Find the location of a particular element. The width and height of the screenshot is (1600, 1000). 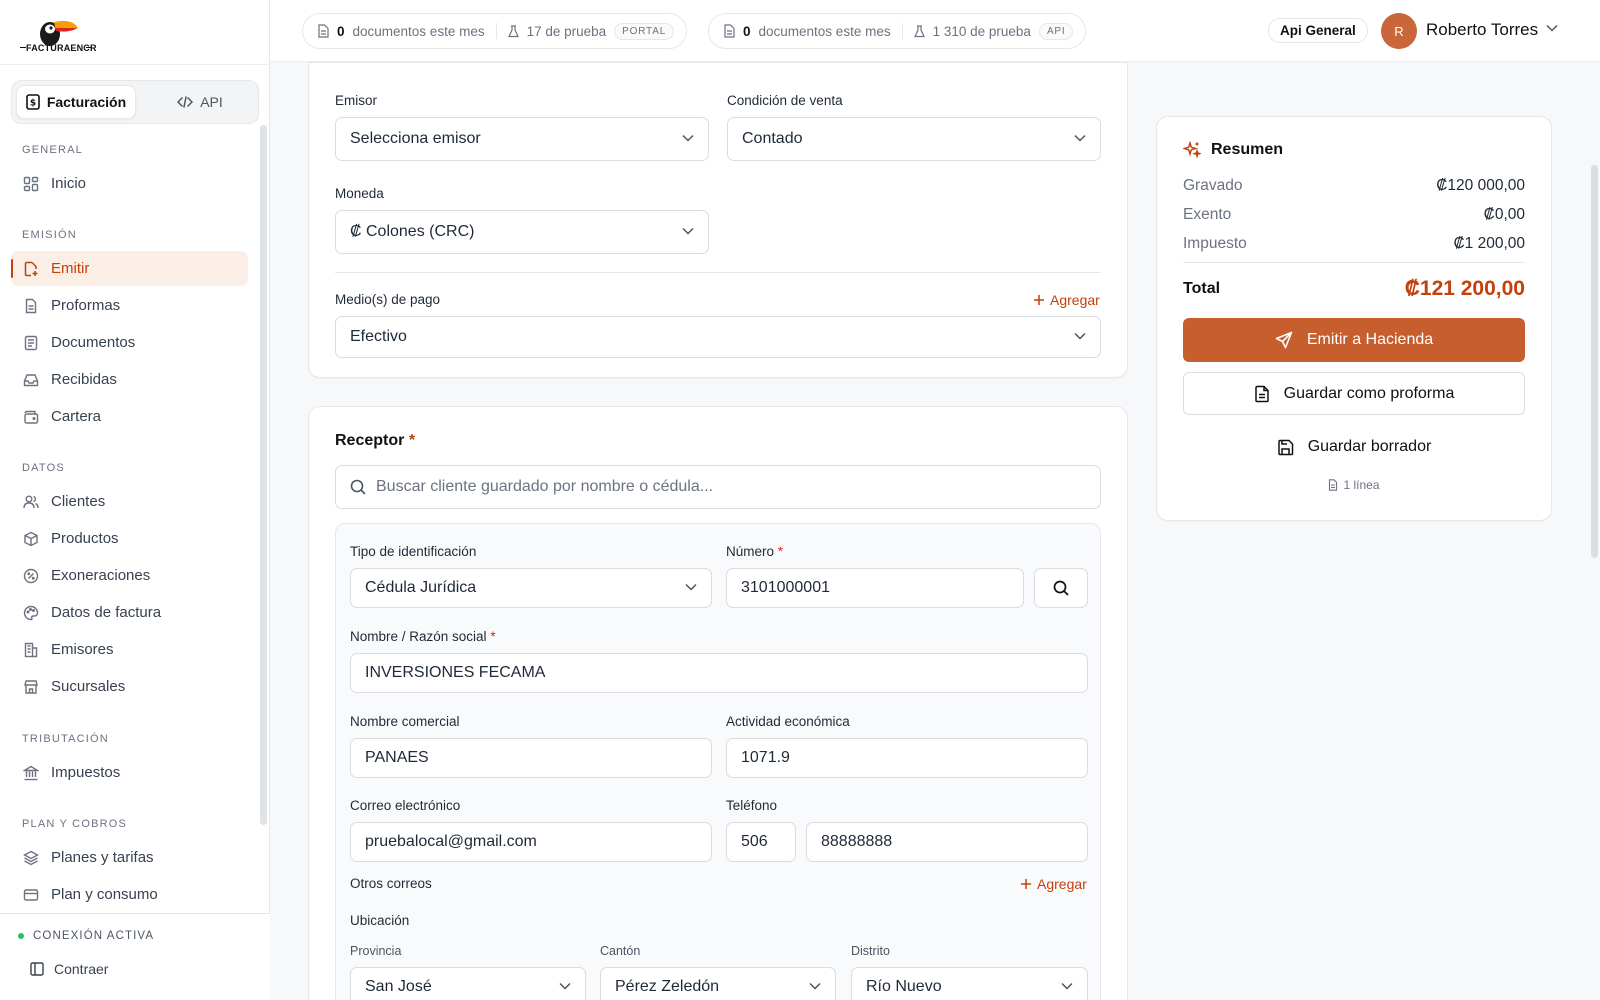

correo-input: pruebalocal@gmail.com is located at coordinates (531, 842).